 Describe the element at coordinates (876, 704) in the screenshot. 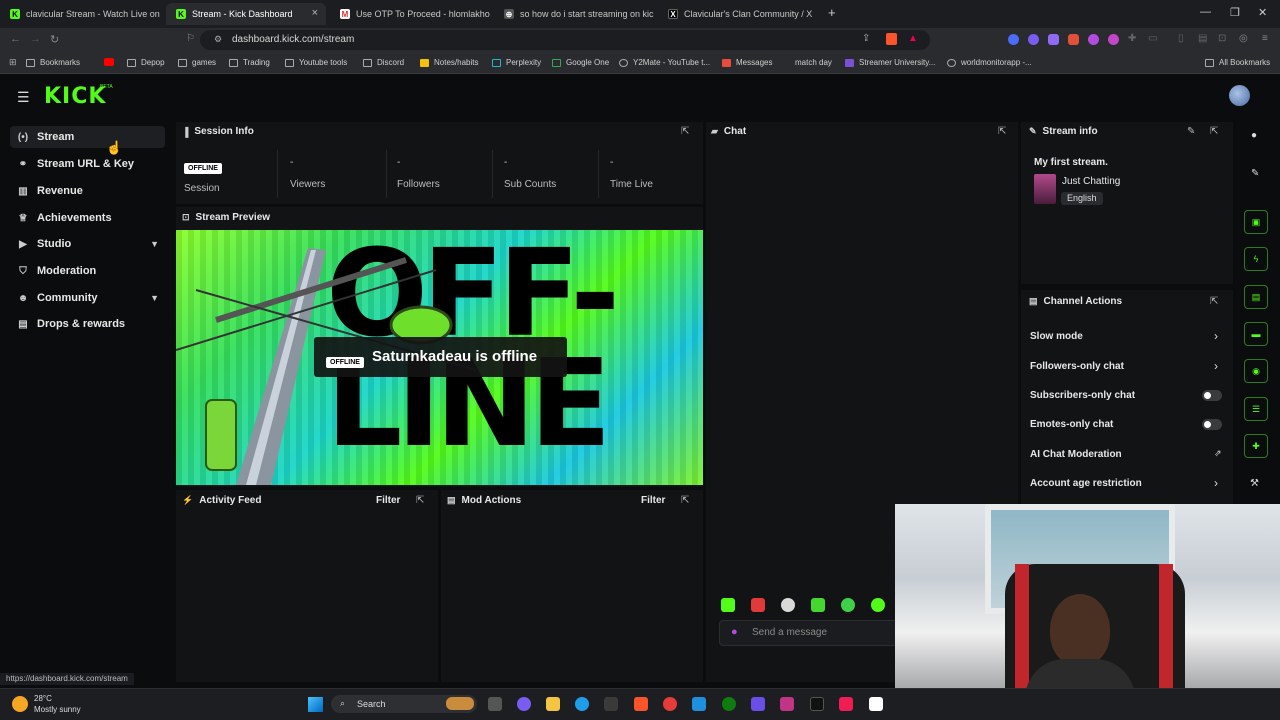

I see `notion-icon` at that location.